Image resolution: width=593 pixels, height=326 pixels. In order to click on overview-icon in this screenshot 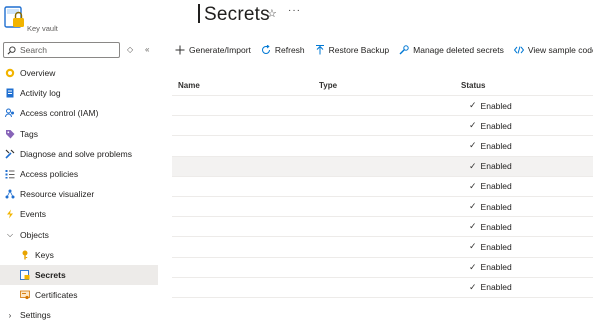, I will do `click(10, 73)`.